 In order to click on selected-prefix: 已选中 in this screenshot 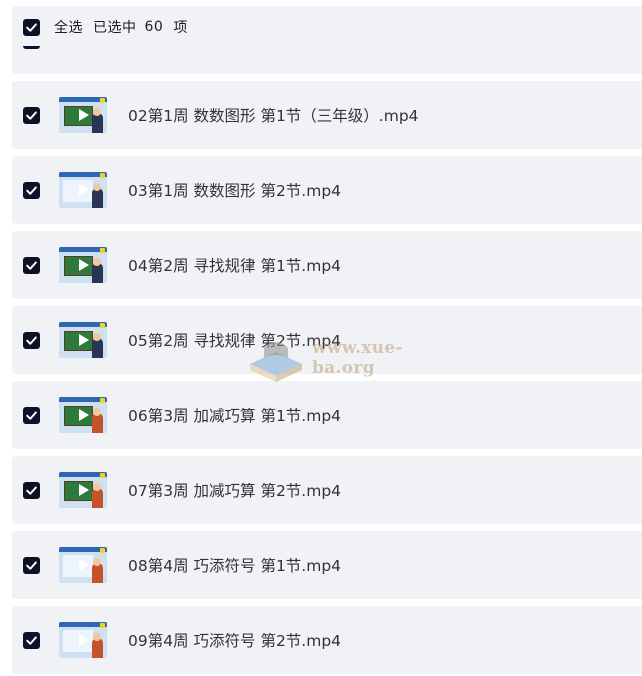, I will do `click(115, 28)`.